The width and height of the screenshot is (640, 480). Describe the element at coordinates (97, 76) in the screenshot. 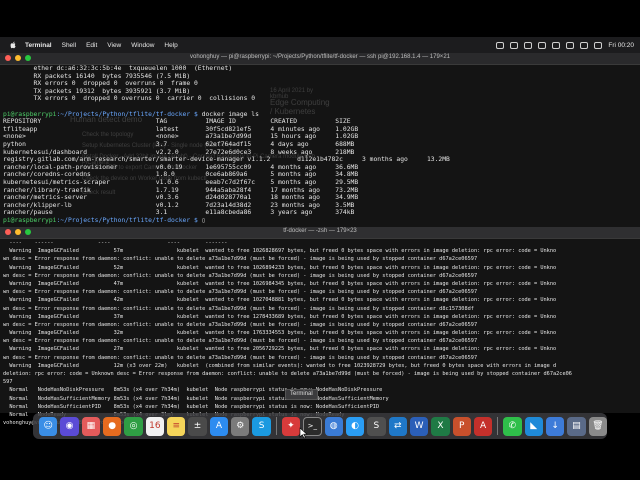

I see `output-line: RX packets 16140 bytes 7935546 (7.5 MiB)` at that location.